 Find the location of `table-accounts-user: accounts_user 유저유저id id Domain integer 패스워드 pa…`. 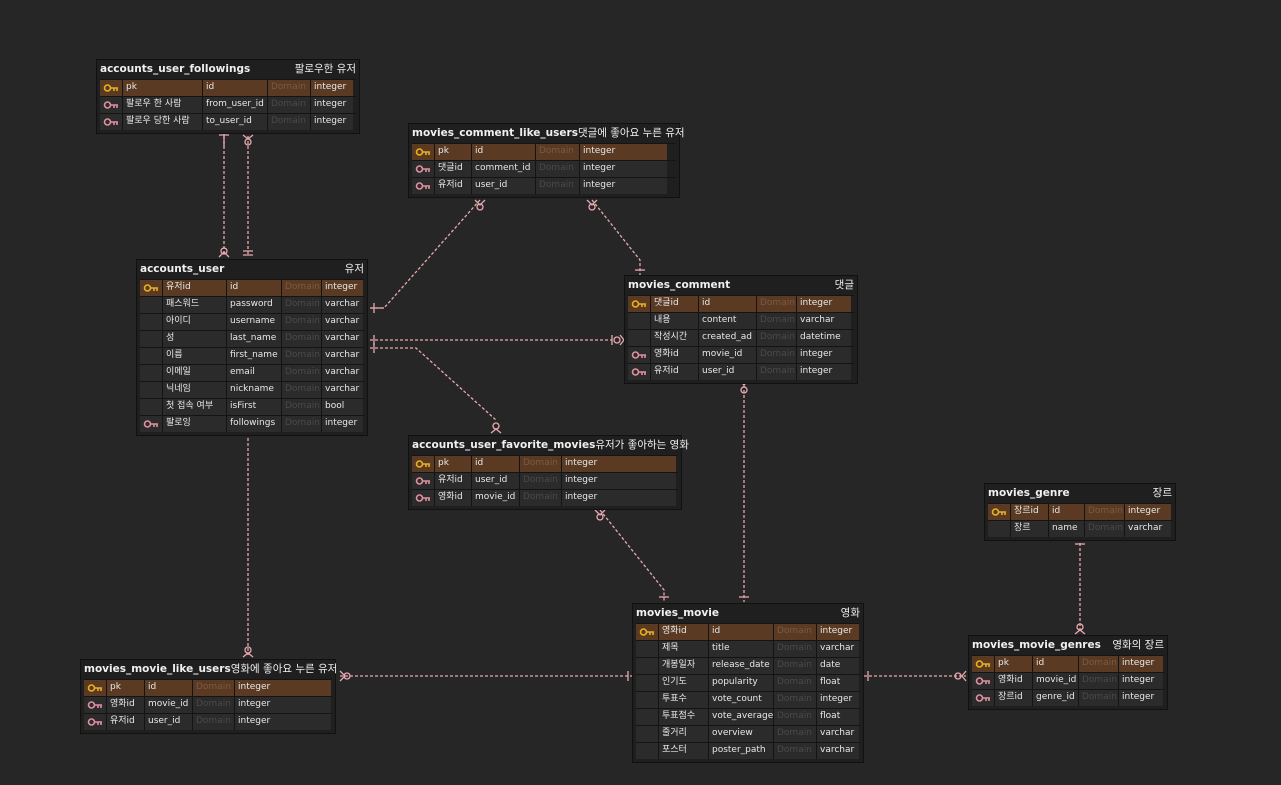

table-accounts-user: accounts_user 유저유저id id Domain integer 패스워드 pa… is located at coordinates (252, 347).